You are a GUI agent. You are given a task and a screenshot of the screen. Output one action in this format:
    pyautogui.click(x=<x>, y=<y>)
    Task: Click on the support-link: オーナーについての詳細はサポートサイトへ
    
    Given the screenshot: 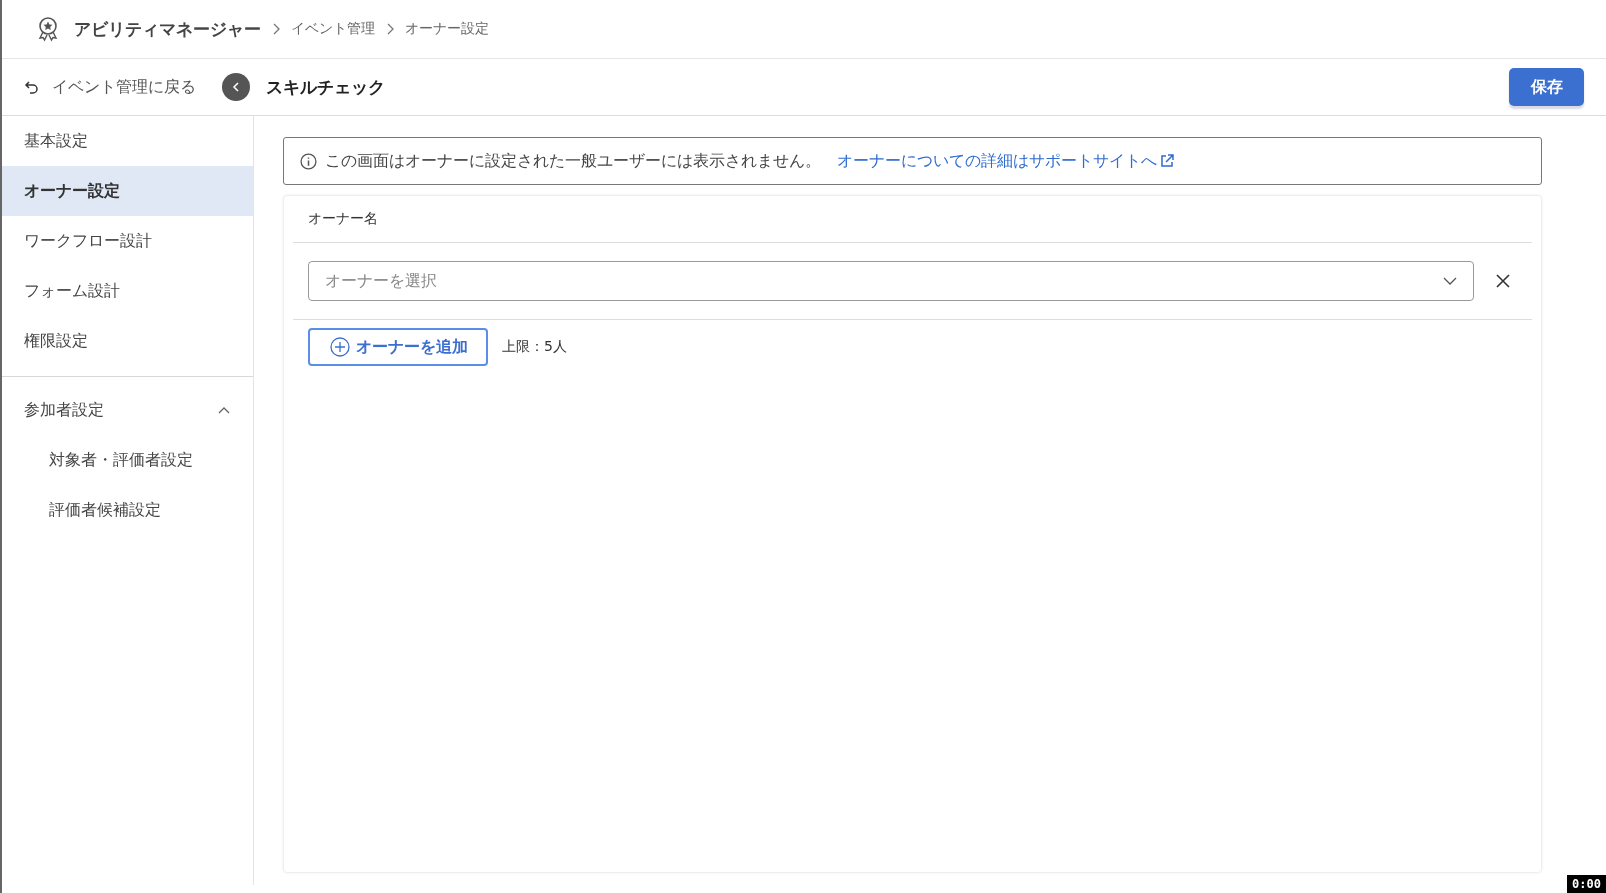 What is the action you would take?
    pyautogui.click(x=1006, y=161)
    